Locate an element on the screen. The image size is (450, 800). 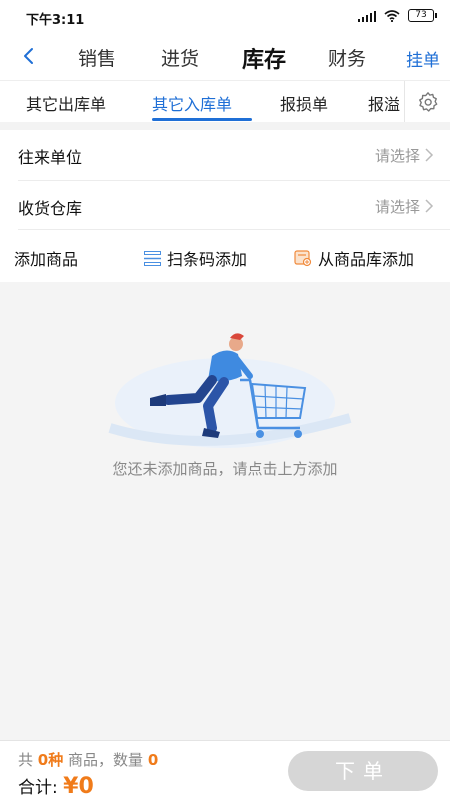
section-gap is located at coordinates (225, 126).